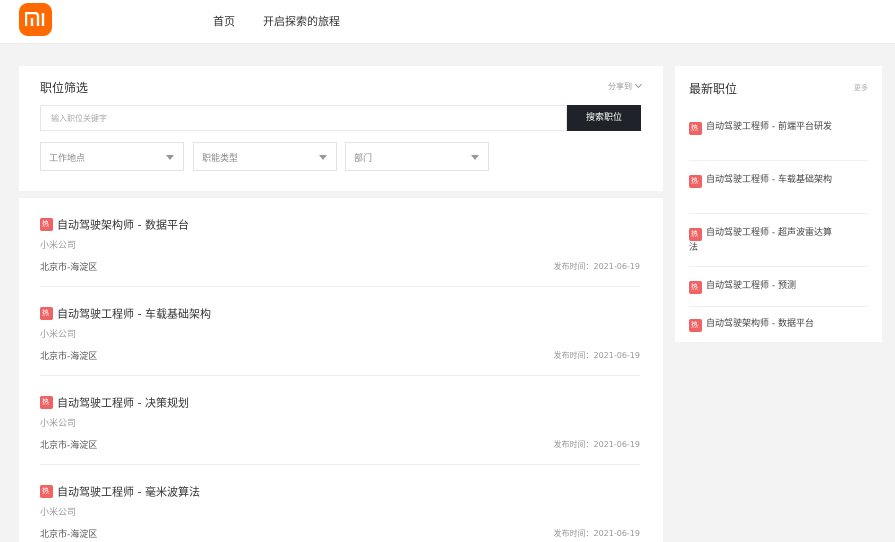  Describe the element at coordinates (771, 286) in the screenshot. I see `latest-job-title: 自动驾驶工程师 - 预测` at that location.